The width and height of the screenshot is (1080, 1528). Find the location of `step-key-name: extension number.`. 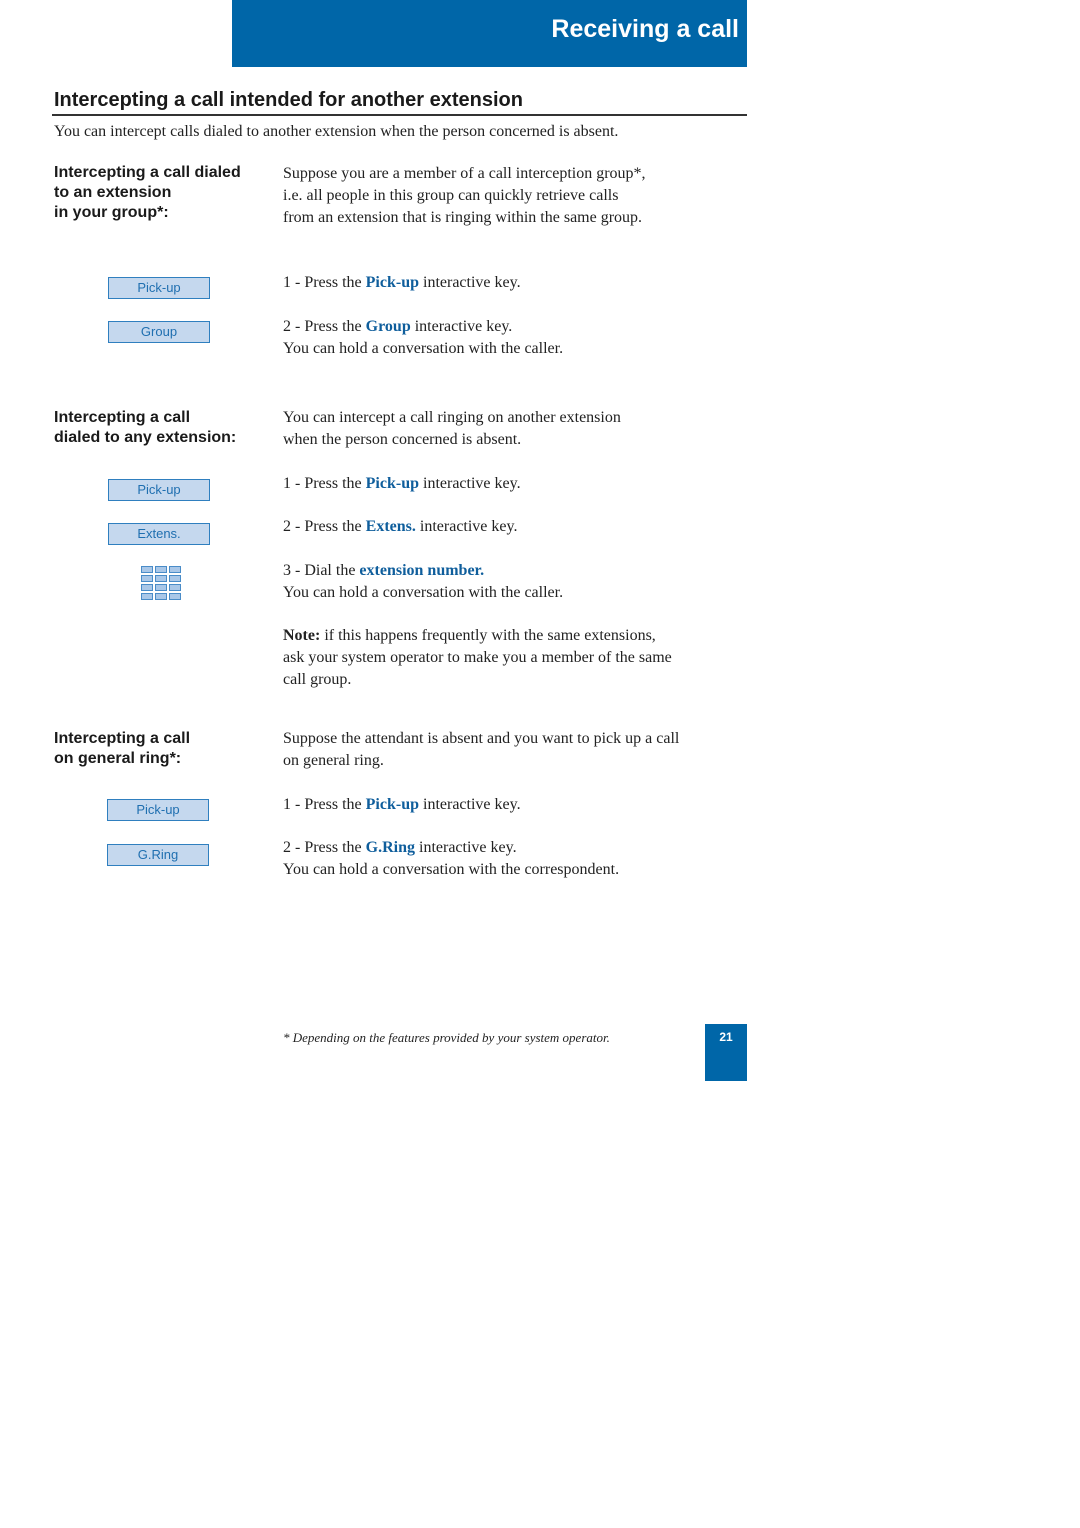

step-key-name: extension number. is located at coordinates (422, 570).